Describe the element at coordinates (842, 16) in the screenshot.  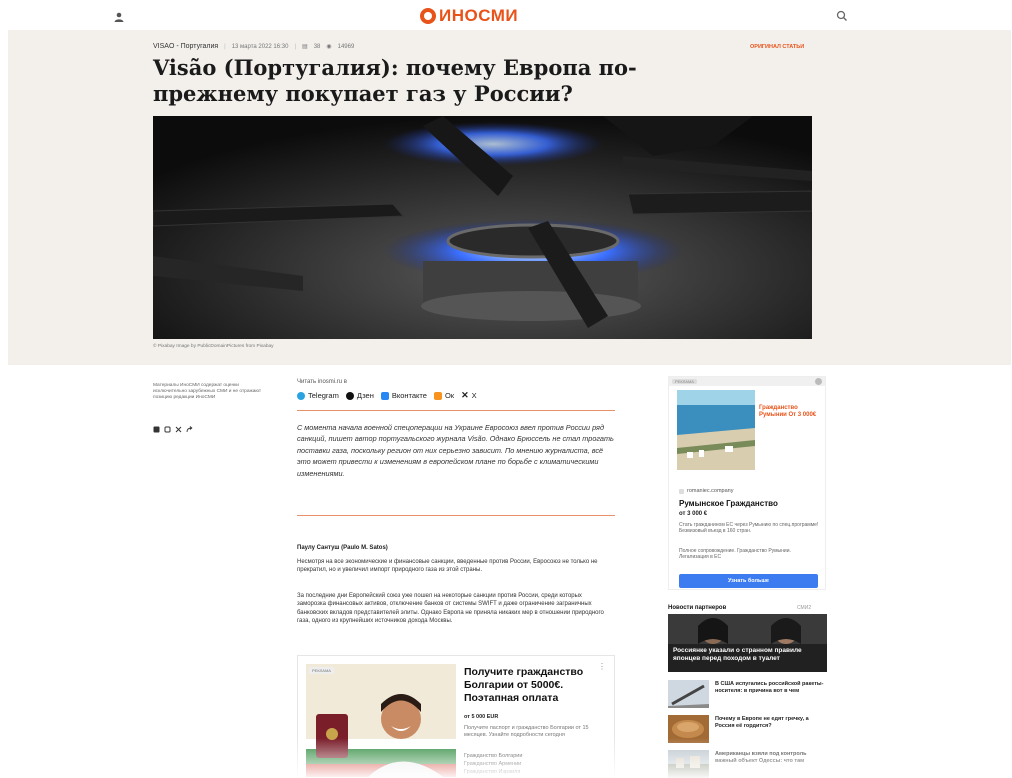
I see `search-icon` at that location.